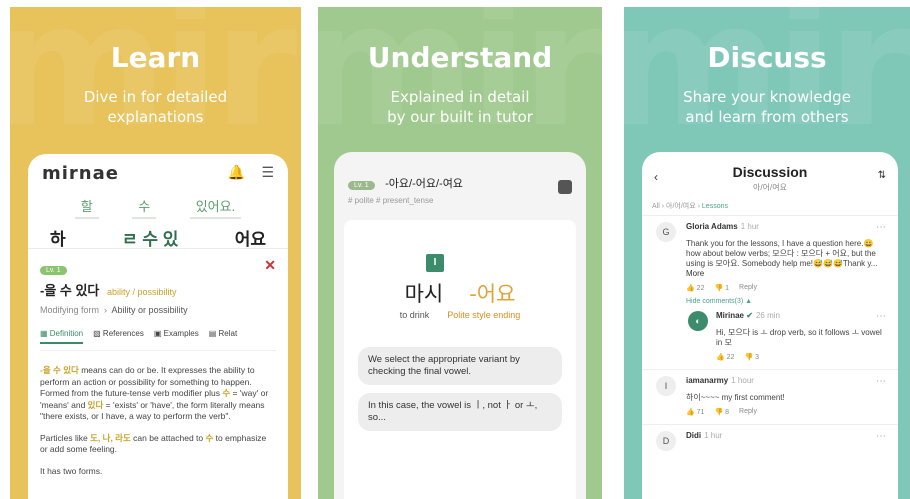  Describe the element at coordinates (767, 86) in the screenshot. I see `background-watermark: mirae` at that location.